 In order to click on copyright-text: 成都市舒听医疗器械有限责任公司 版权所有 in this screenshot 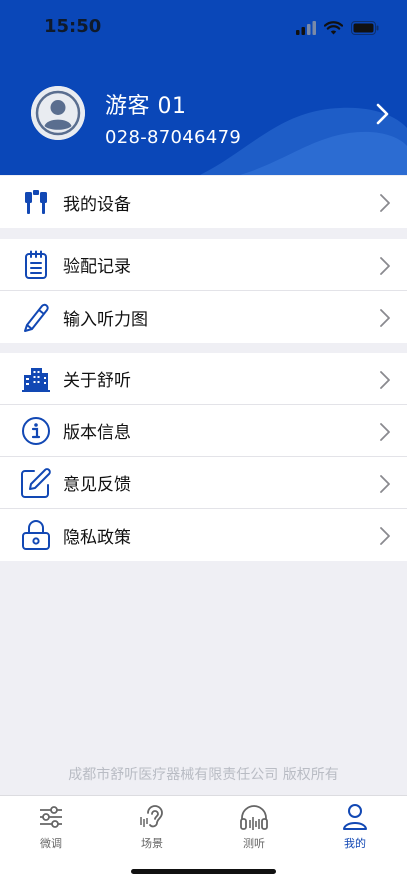, I will do `click(203, 775)`.